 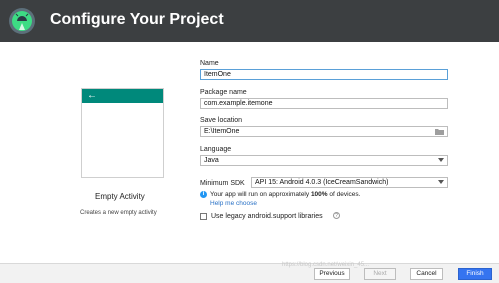 I want to click on header-bar: Configure Your Project, so click(x=249, y=21).